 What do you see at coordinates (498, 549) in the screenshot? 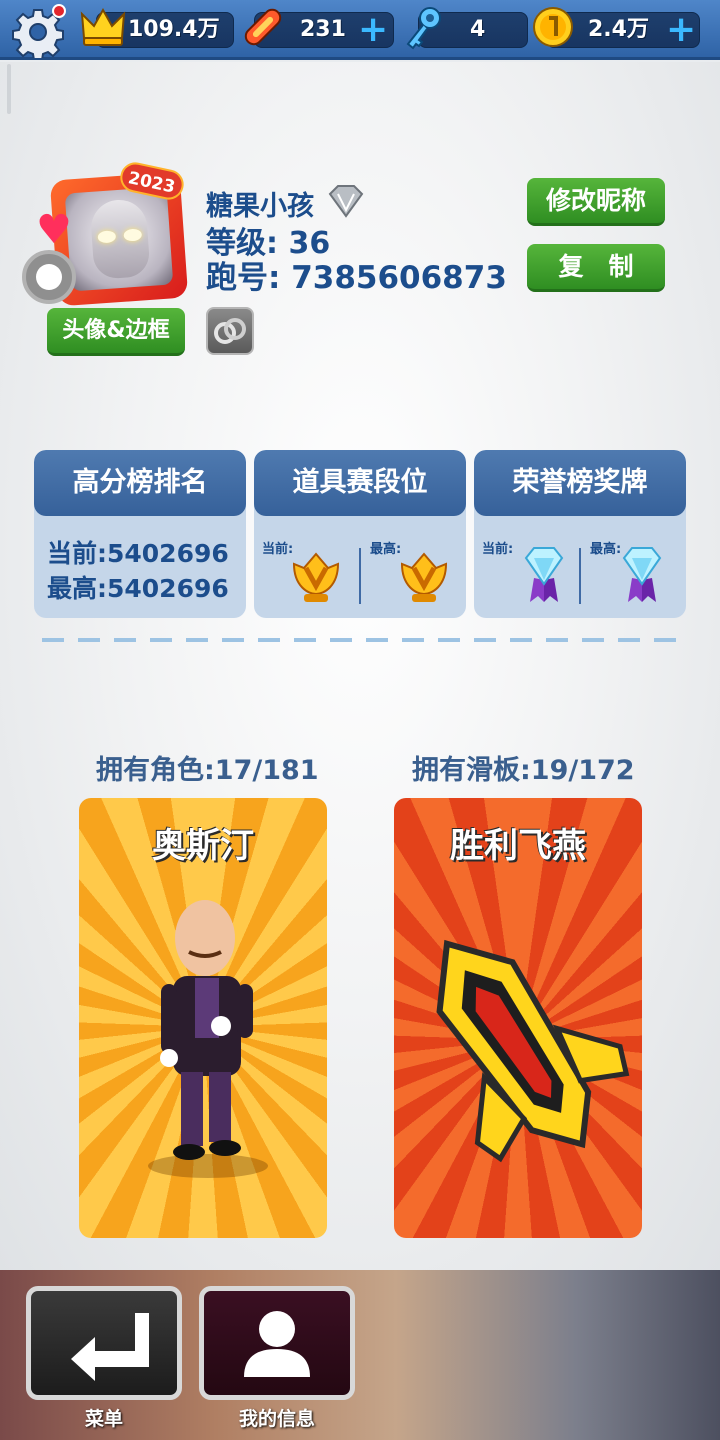
I see `honor-current-label: 当前:` at bounding box center [498, 549].